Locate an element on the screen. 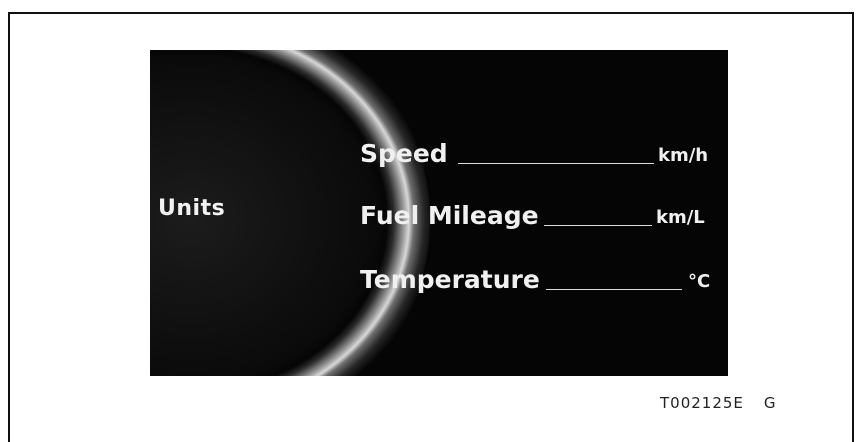  temperature-row: Temperature °C is located at coordinates (540, 279).